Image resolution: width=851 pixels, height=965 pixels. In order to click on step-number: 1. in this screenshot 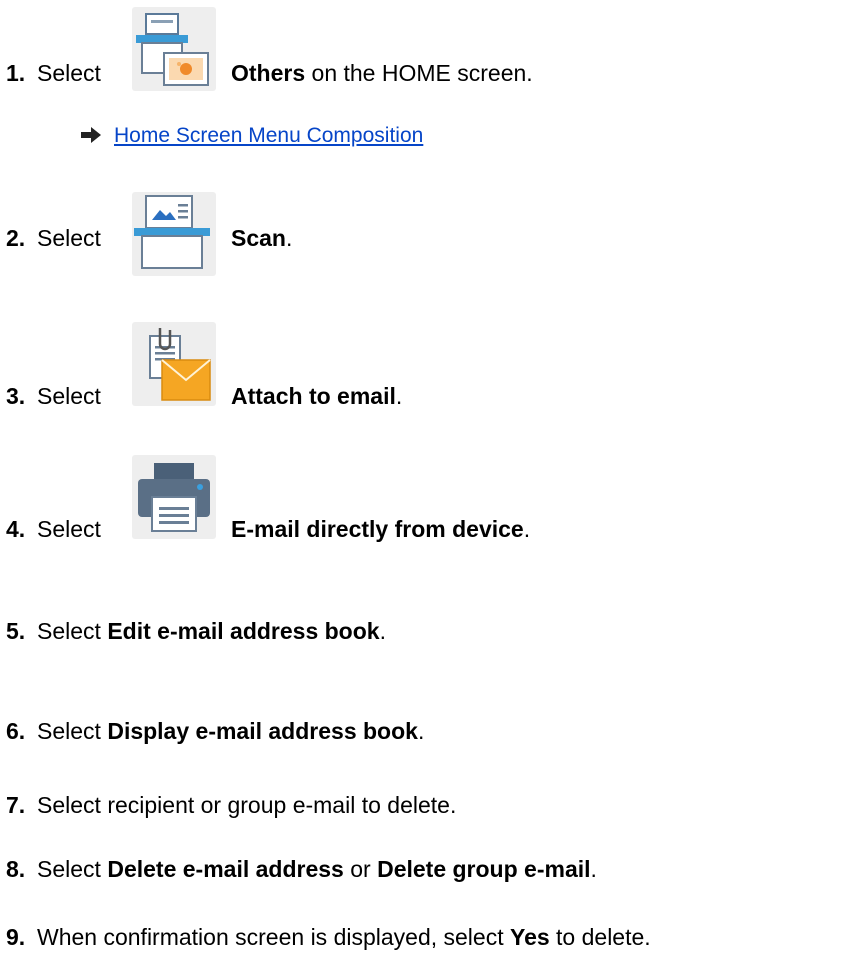, I will do `click(16, 73)`.